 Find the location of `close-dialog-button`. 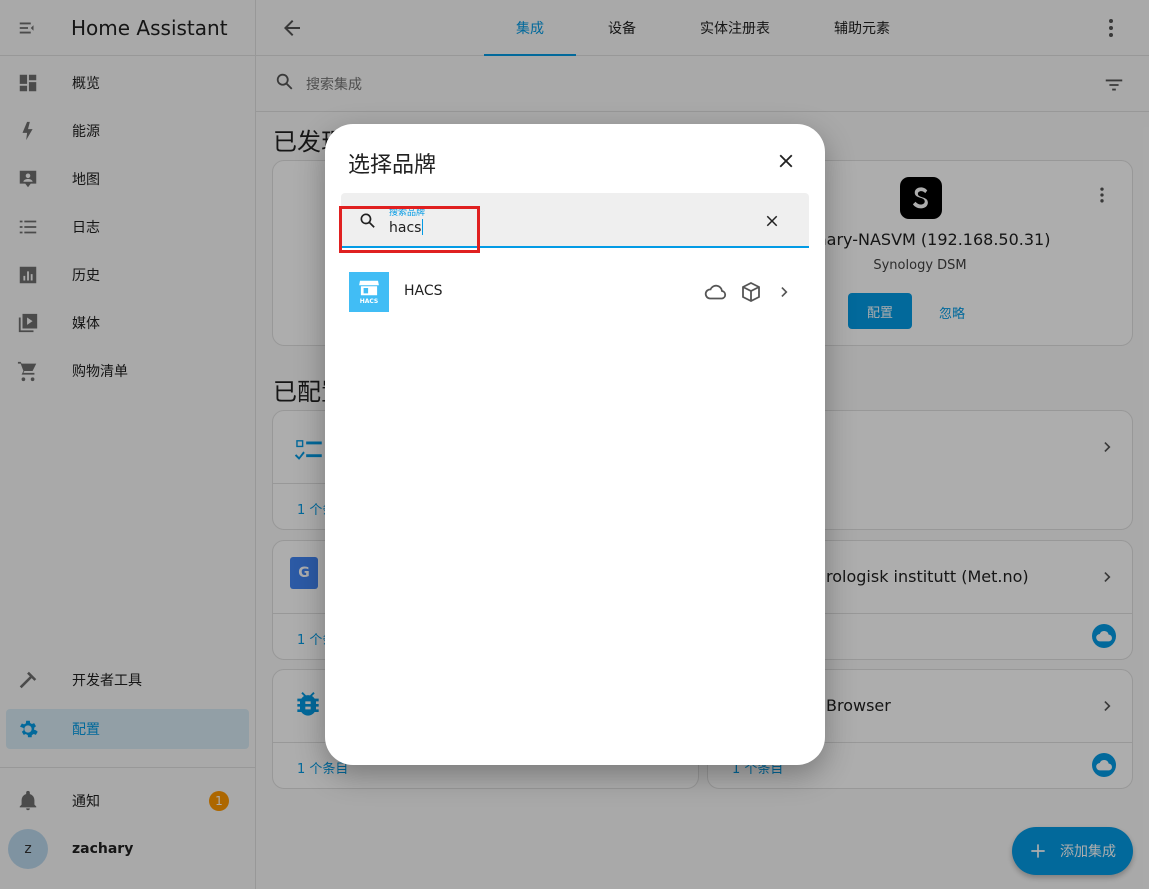

close-dialog-button is located at coordinates (786, 163).